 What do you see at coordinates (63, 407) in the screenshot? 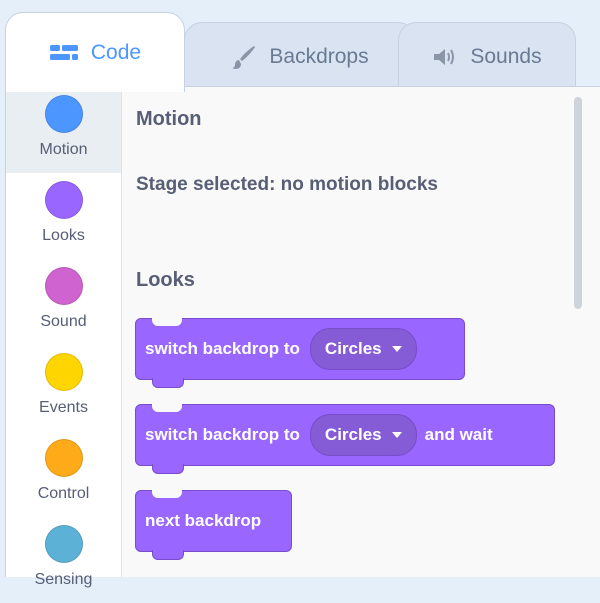
I see `category-label: Events` at bounding box center [63, 407].